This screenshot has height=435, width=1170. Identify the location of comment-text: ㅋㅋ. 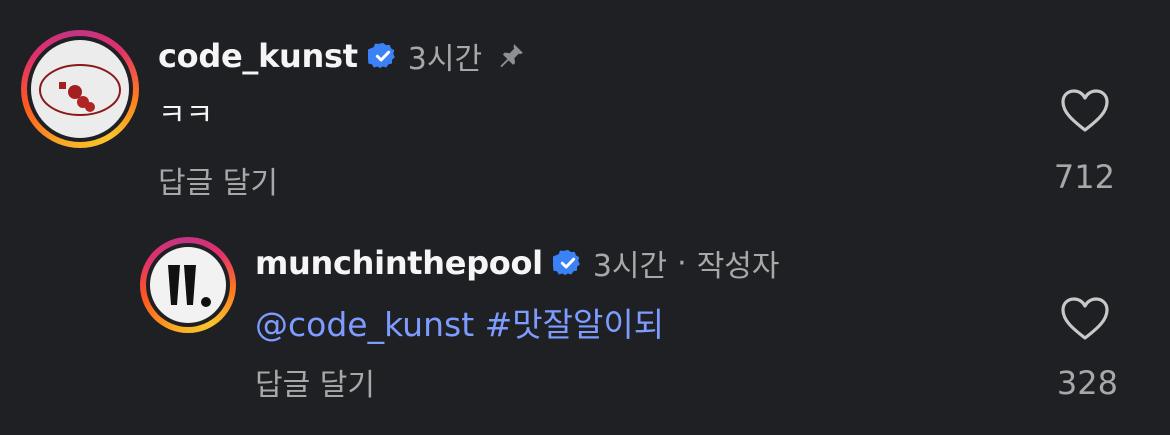
(186, 115).